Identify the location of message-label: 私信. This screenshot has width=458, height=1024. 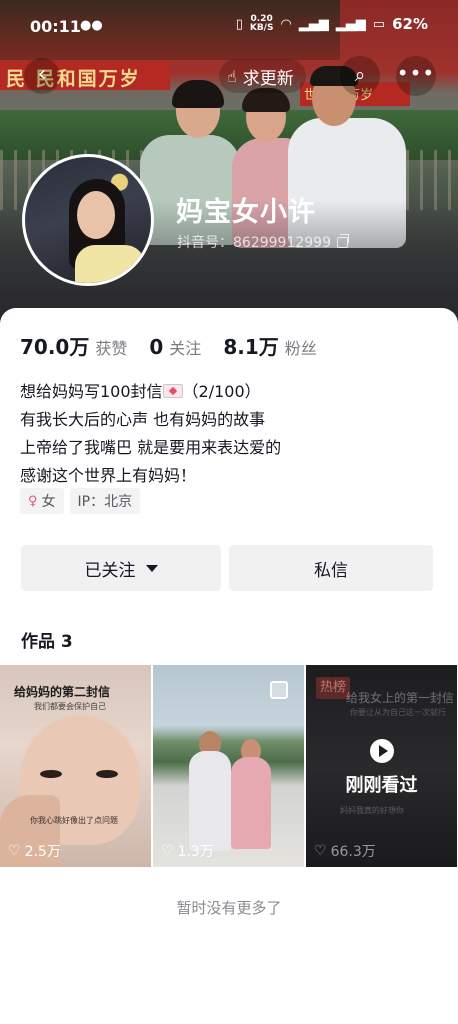
(331, 570).